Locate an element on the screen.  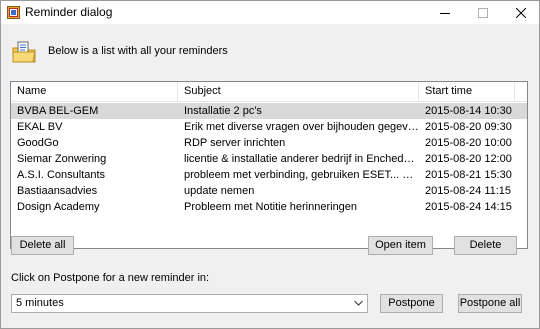
close-button is located at coordinates (521, 12).